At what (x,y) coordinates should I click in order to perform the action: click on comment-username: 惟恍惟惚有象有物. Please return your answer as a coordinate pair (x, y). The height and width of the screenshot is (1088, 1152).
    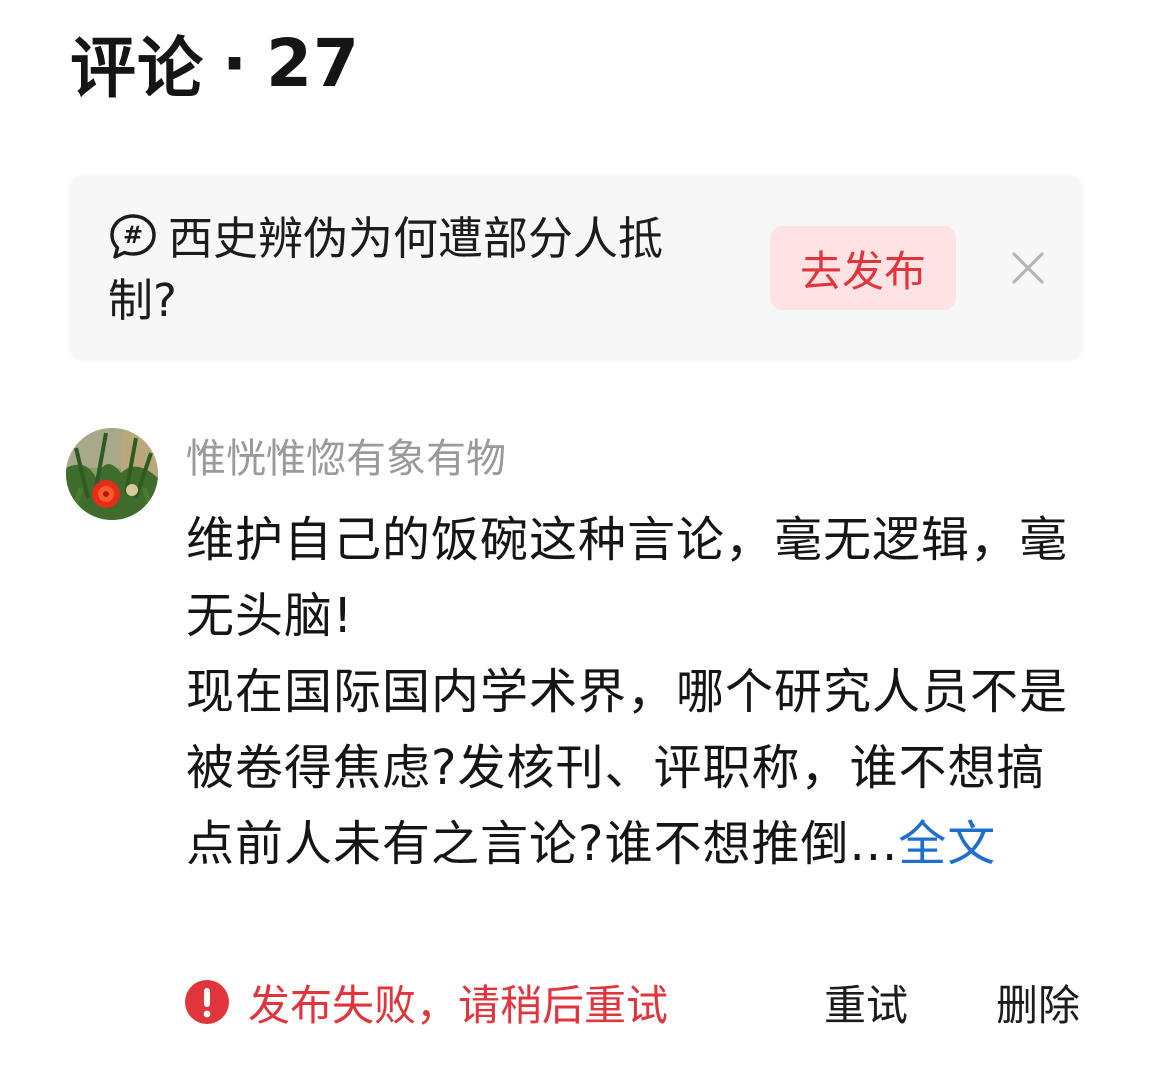
    Looking at the image, I should click on (346, 459).